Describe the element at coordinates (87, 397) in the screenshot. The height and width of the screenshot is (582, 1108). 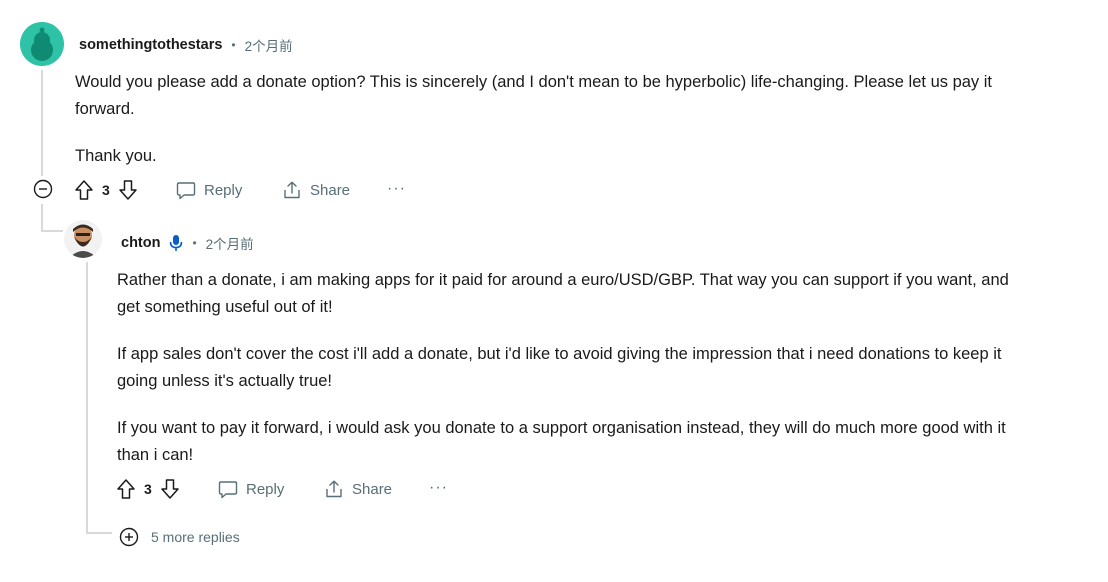
I see `thread-line-child` at that location.